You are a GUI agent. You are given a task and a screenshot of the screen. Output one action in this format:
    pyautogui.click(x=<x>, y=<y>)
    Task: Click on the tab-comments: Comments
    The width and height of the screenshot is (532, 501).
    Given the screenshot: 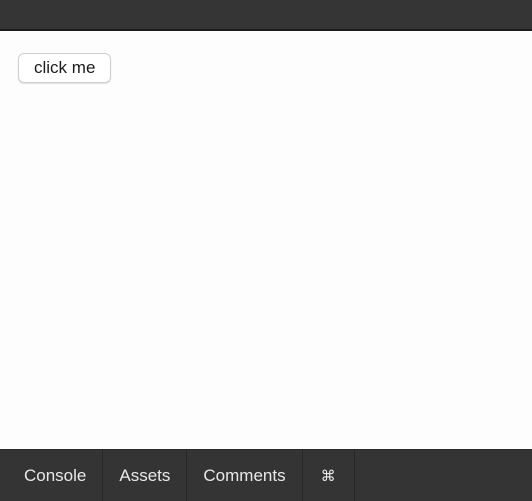 What is the action you would take?
    pyautogui.click(x=245, y=475)
    